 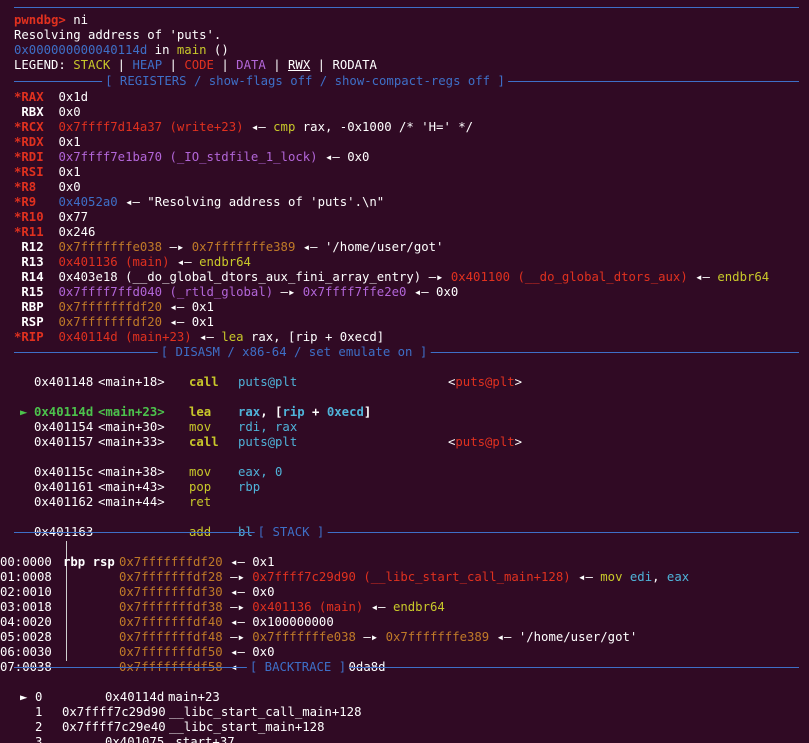 I want to click on program-output: Resolving address of 'puts'., so click(x=118, y=35).